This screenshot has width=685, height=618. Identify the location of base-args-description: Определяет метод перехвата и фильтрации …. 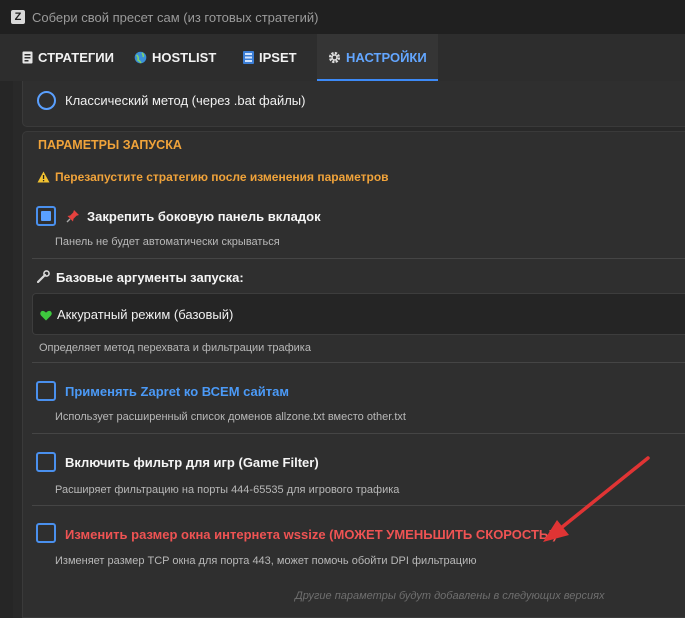
(175, 348).